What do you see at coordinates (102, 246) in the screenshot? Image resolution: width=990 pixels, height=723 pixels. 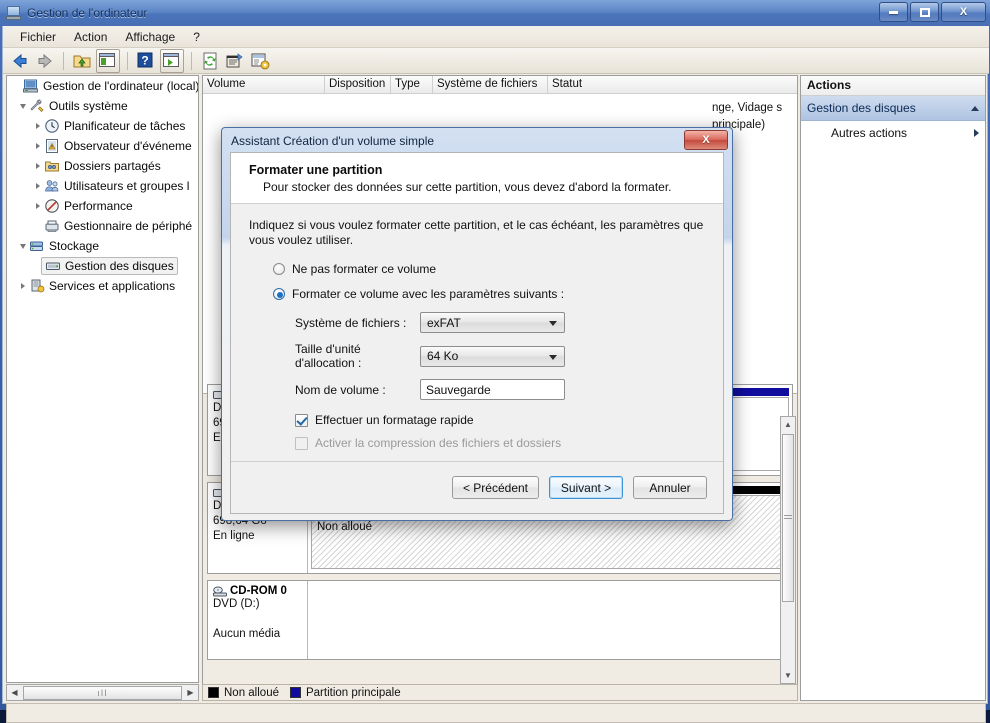 I see `sidebar-item-stockage: Stockage` at bounding box center [102, 246].